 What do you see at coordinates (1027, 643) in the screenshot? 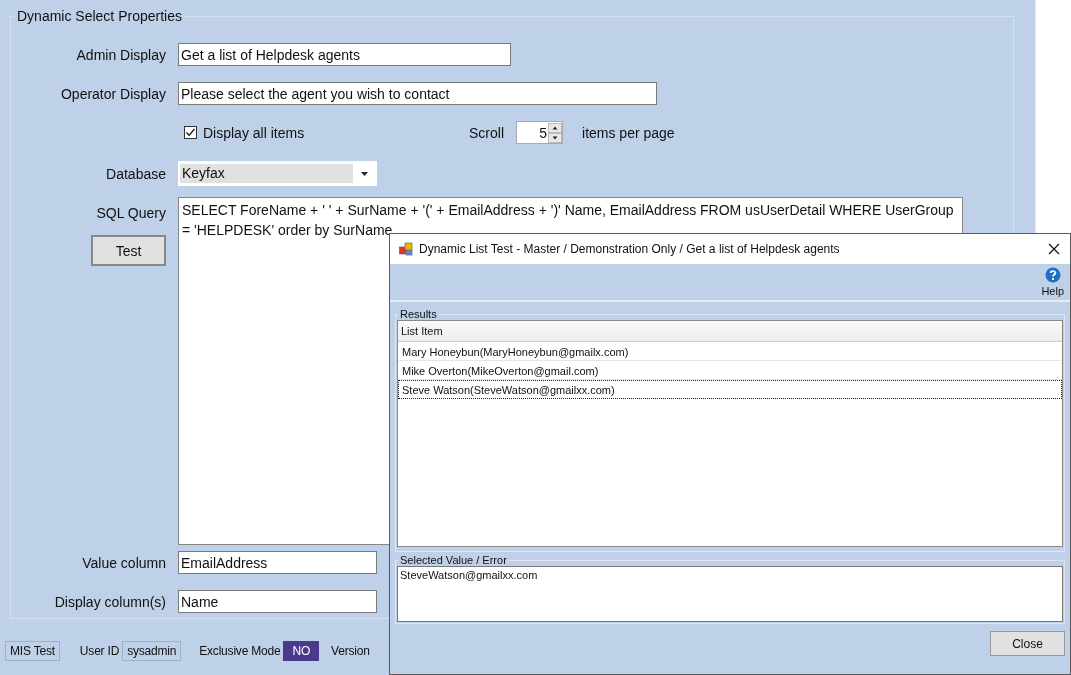
I see `close-button: Close` at bounding box center [1027, 643].